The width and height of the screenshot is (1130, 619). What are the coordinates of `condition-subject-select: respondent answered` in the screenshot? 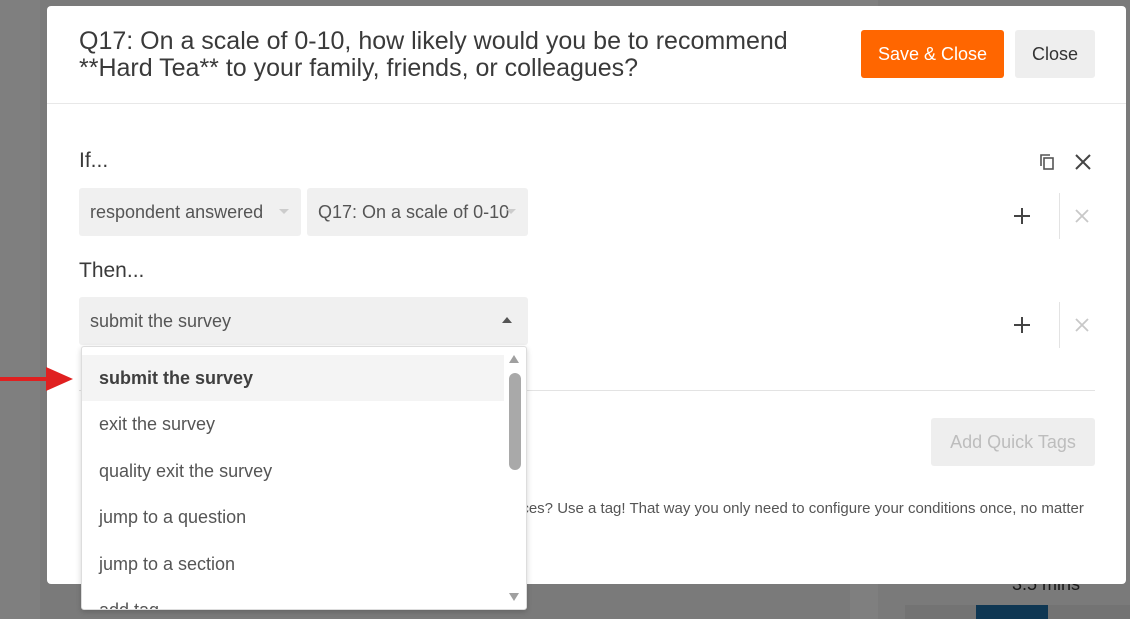 It's located at (190, 212).